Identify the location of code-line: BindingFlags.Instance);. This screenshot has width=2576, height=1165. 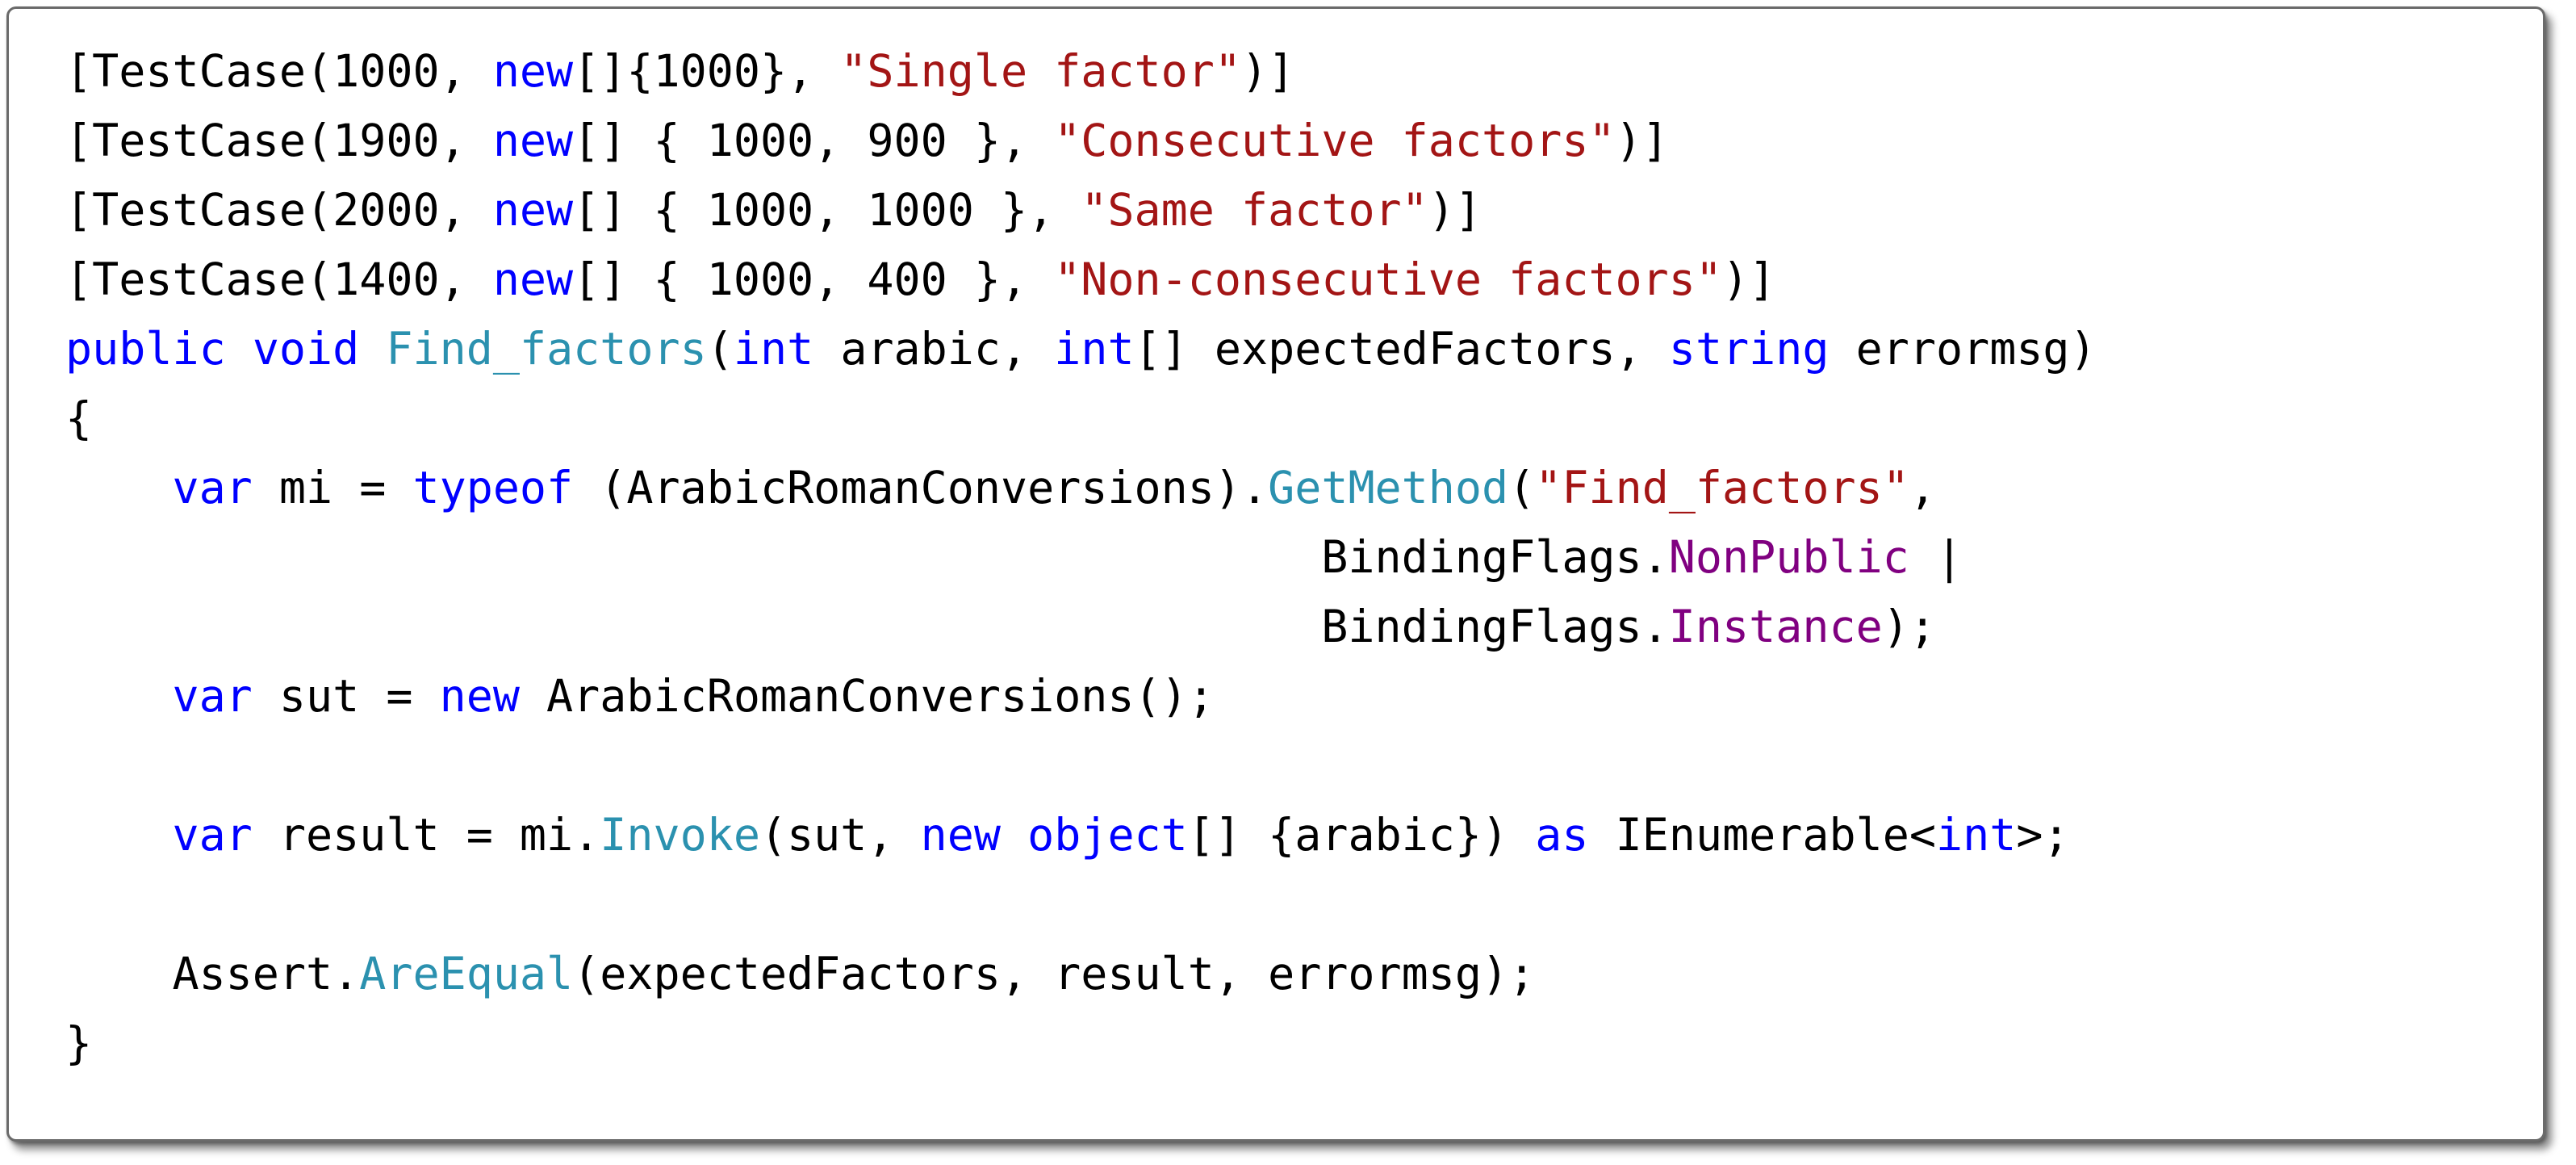
(1081, 626).